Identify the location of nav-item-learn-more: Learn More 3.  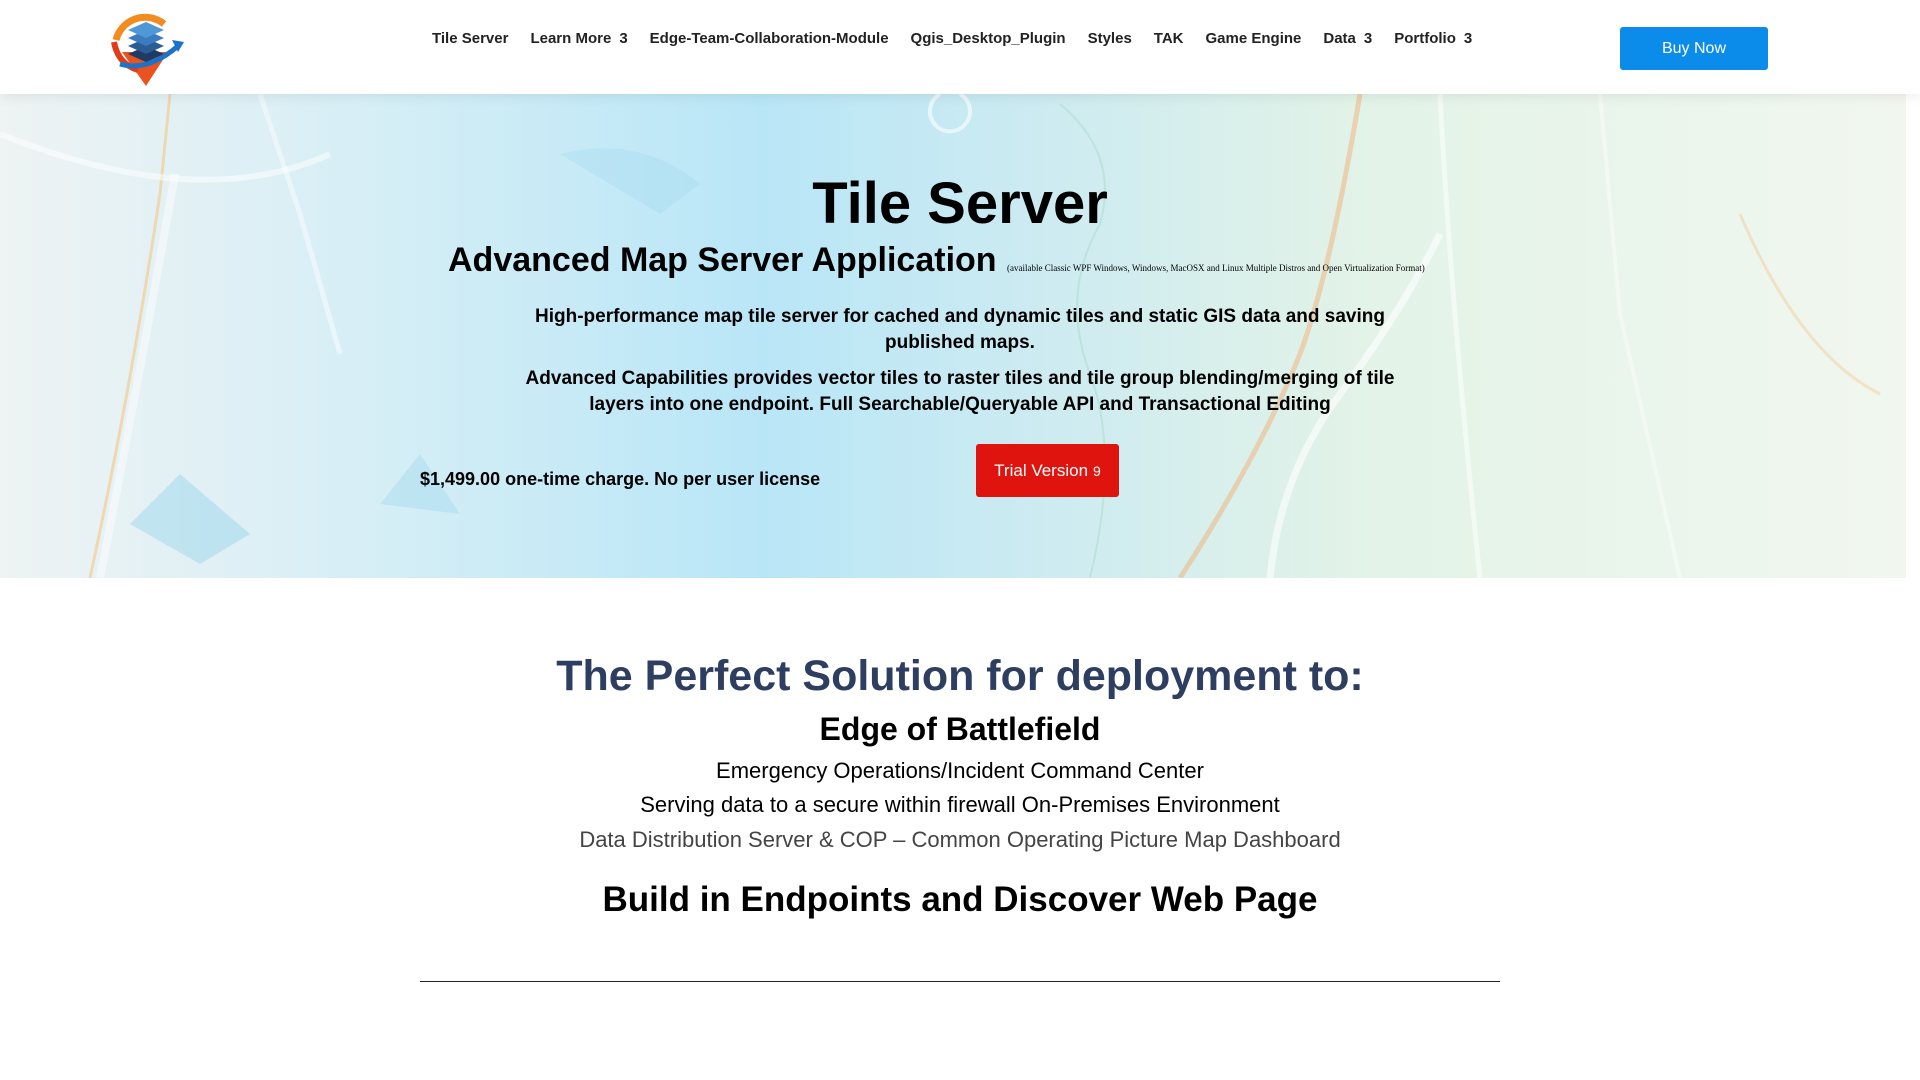
(578, 38).